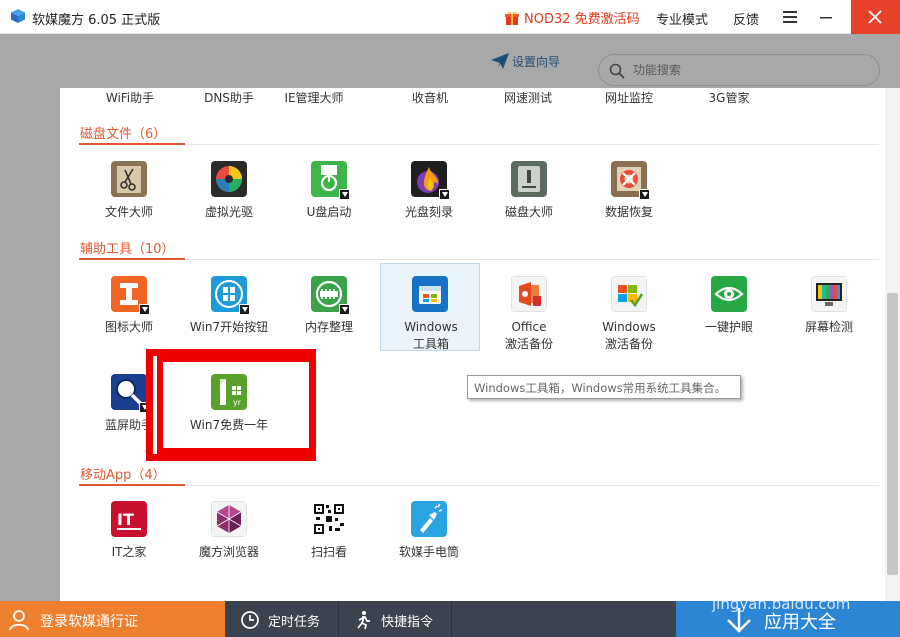  What do you see at coordinates (721, 572) in the screenshot?
I see `baidu-watermark: Bai` at bounding box center [721, 572].